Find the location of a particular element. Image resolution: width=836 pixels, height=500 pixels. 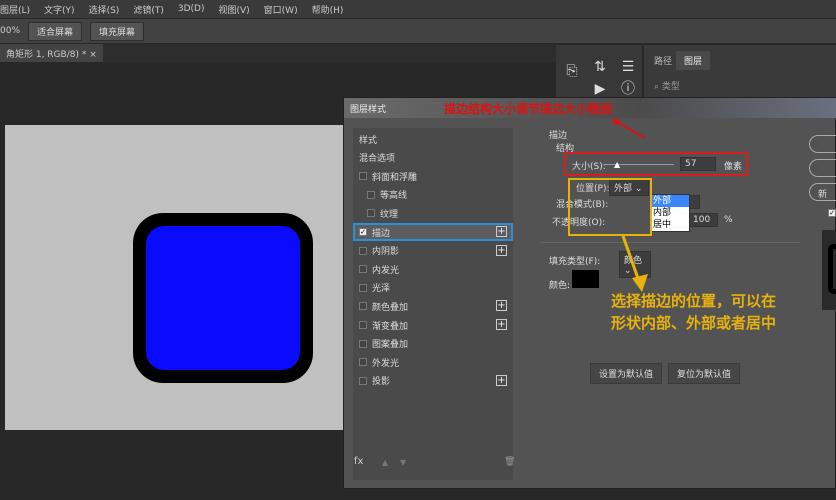

menu-filter: 滤镜(T) is located at coordinates (148, 9).